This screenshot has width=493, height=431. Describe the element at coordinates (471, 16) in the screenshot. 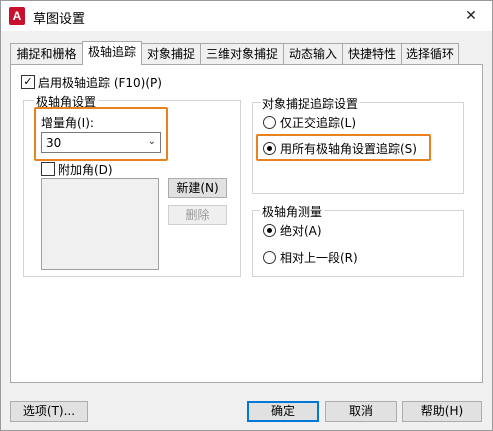

I see `close-icon: ✕` at that location.